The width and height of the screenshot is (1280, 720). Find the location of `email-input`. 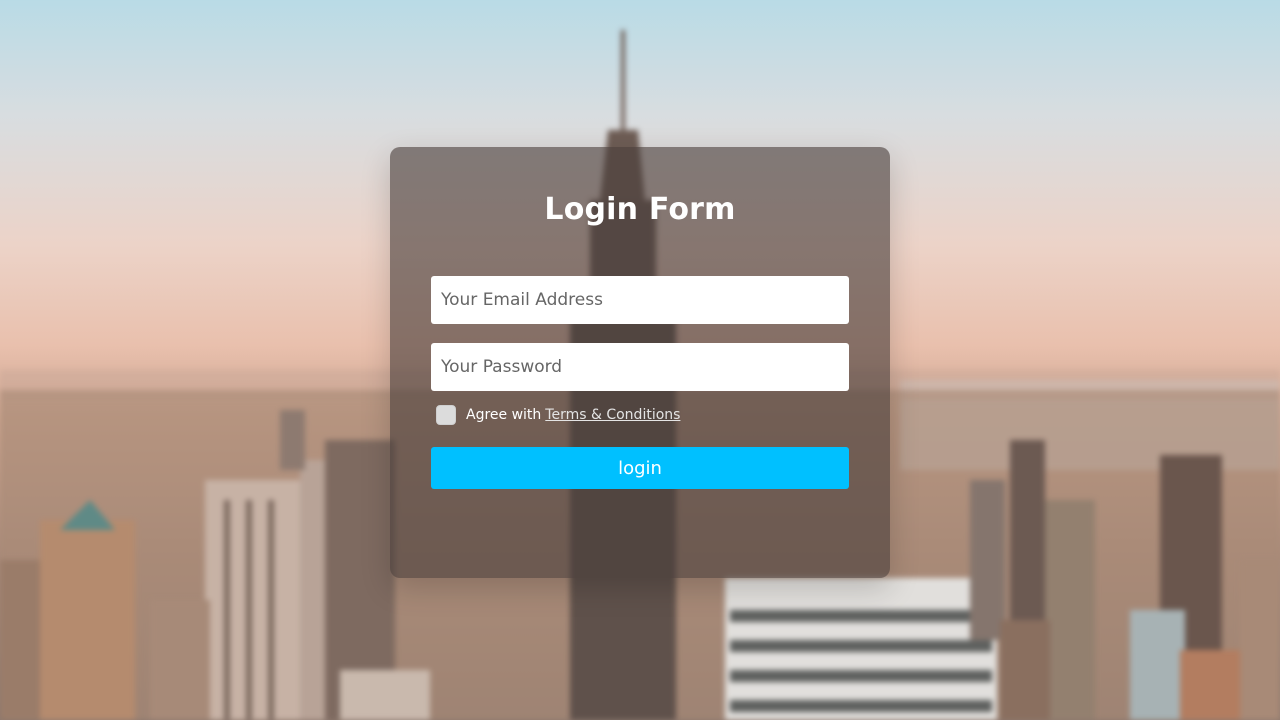

email-input is located at coordinates (640, 300).